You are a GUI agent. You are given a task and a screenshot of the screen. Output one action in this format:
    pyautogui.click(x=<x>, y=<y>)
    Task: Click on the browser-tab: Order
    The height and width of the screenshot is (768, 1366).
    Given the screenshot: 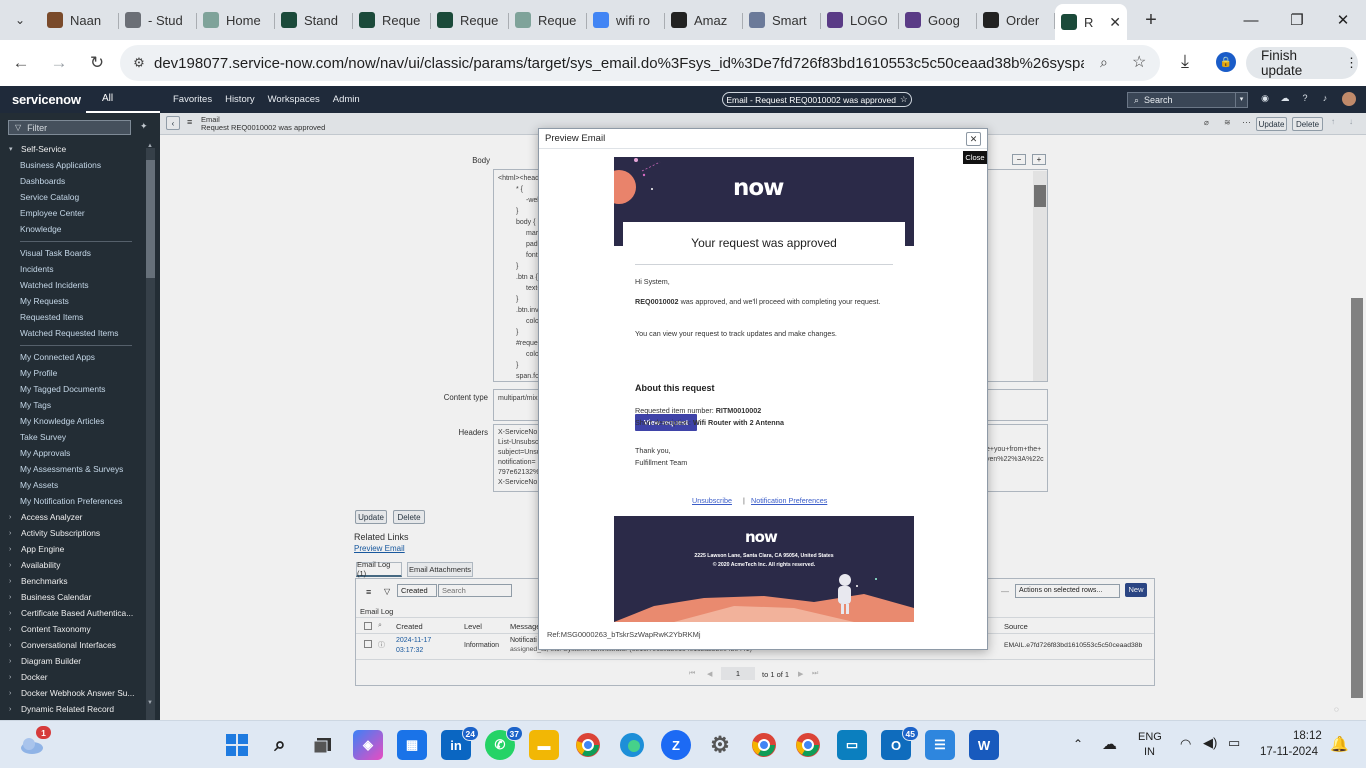 What is the action you would take?
    pyautogui.click(x=1016, y=20)
    